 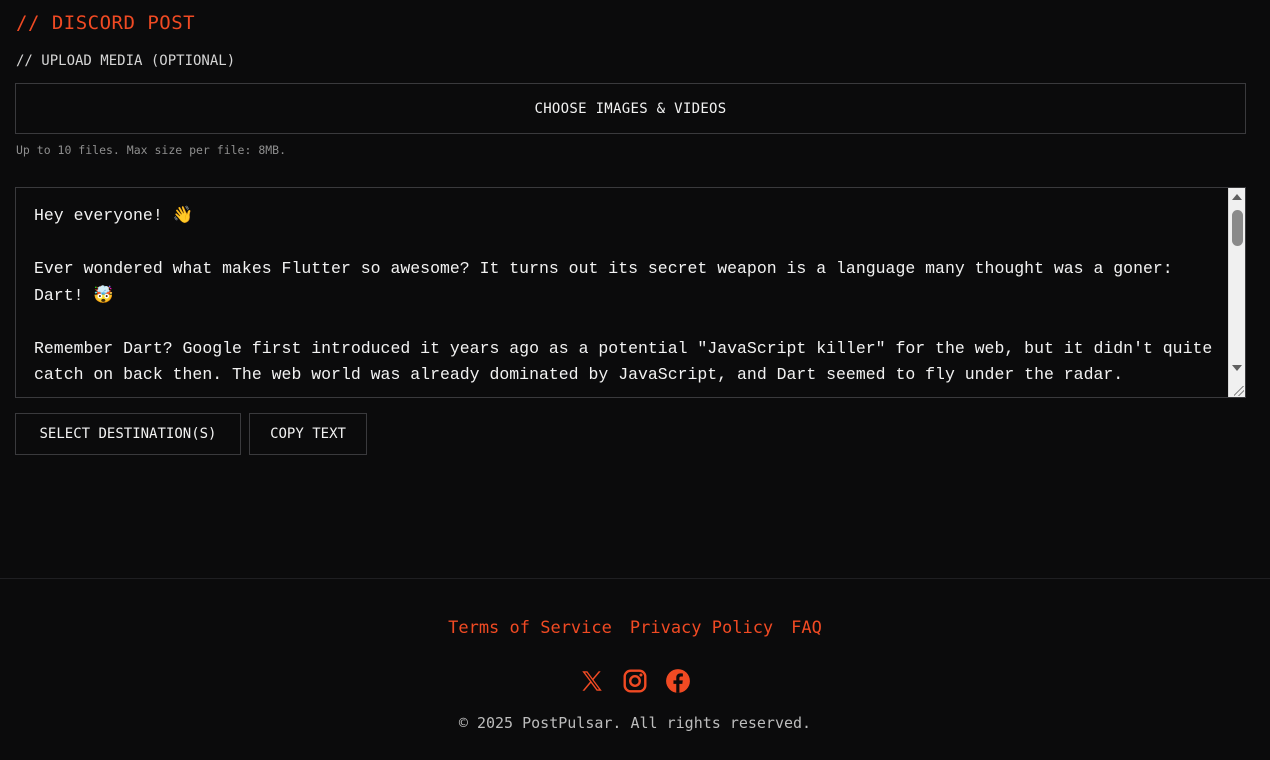 What do you see at coordinates (126, 61) in the screenshot?
I see `upload-media-label: // UPLOAD MEDIA (OPTIONAL)` at bounding box center [126, 61].